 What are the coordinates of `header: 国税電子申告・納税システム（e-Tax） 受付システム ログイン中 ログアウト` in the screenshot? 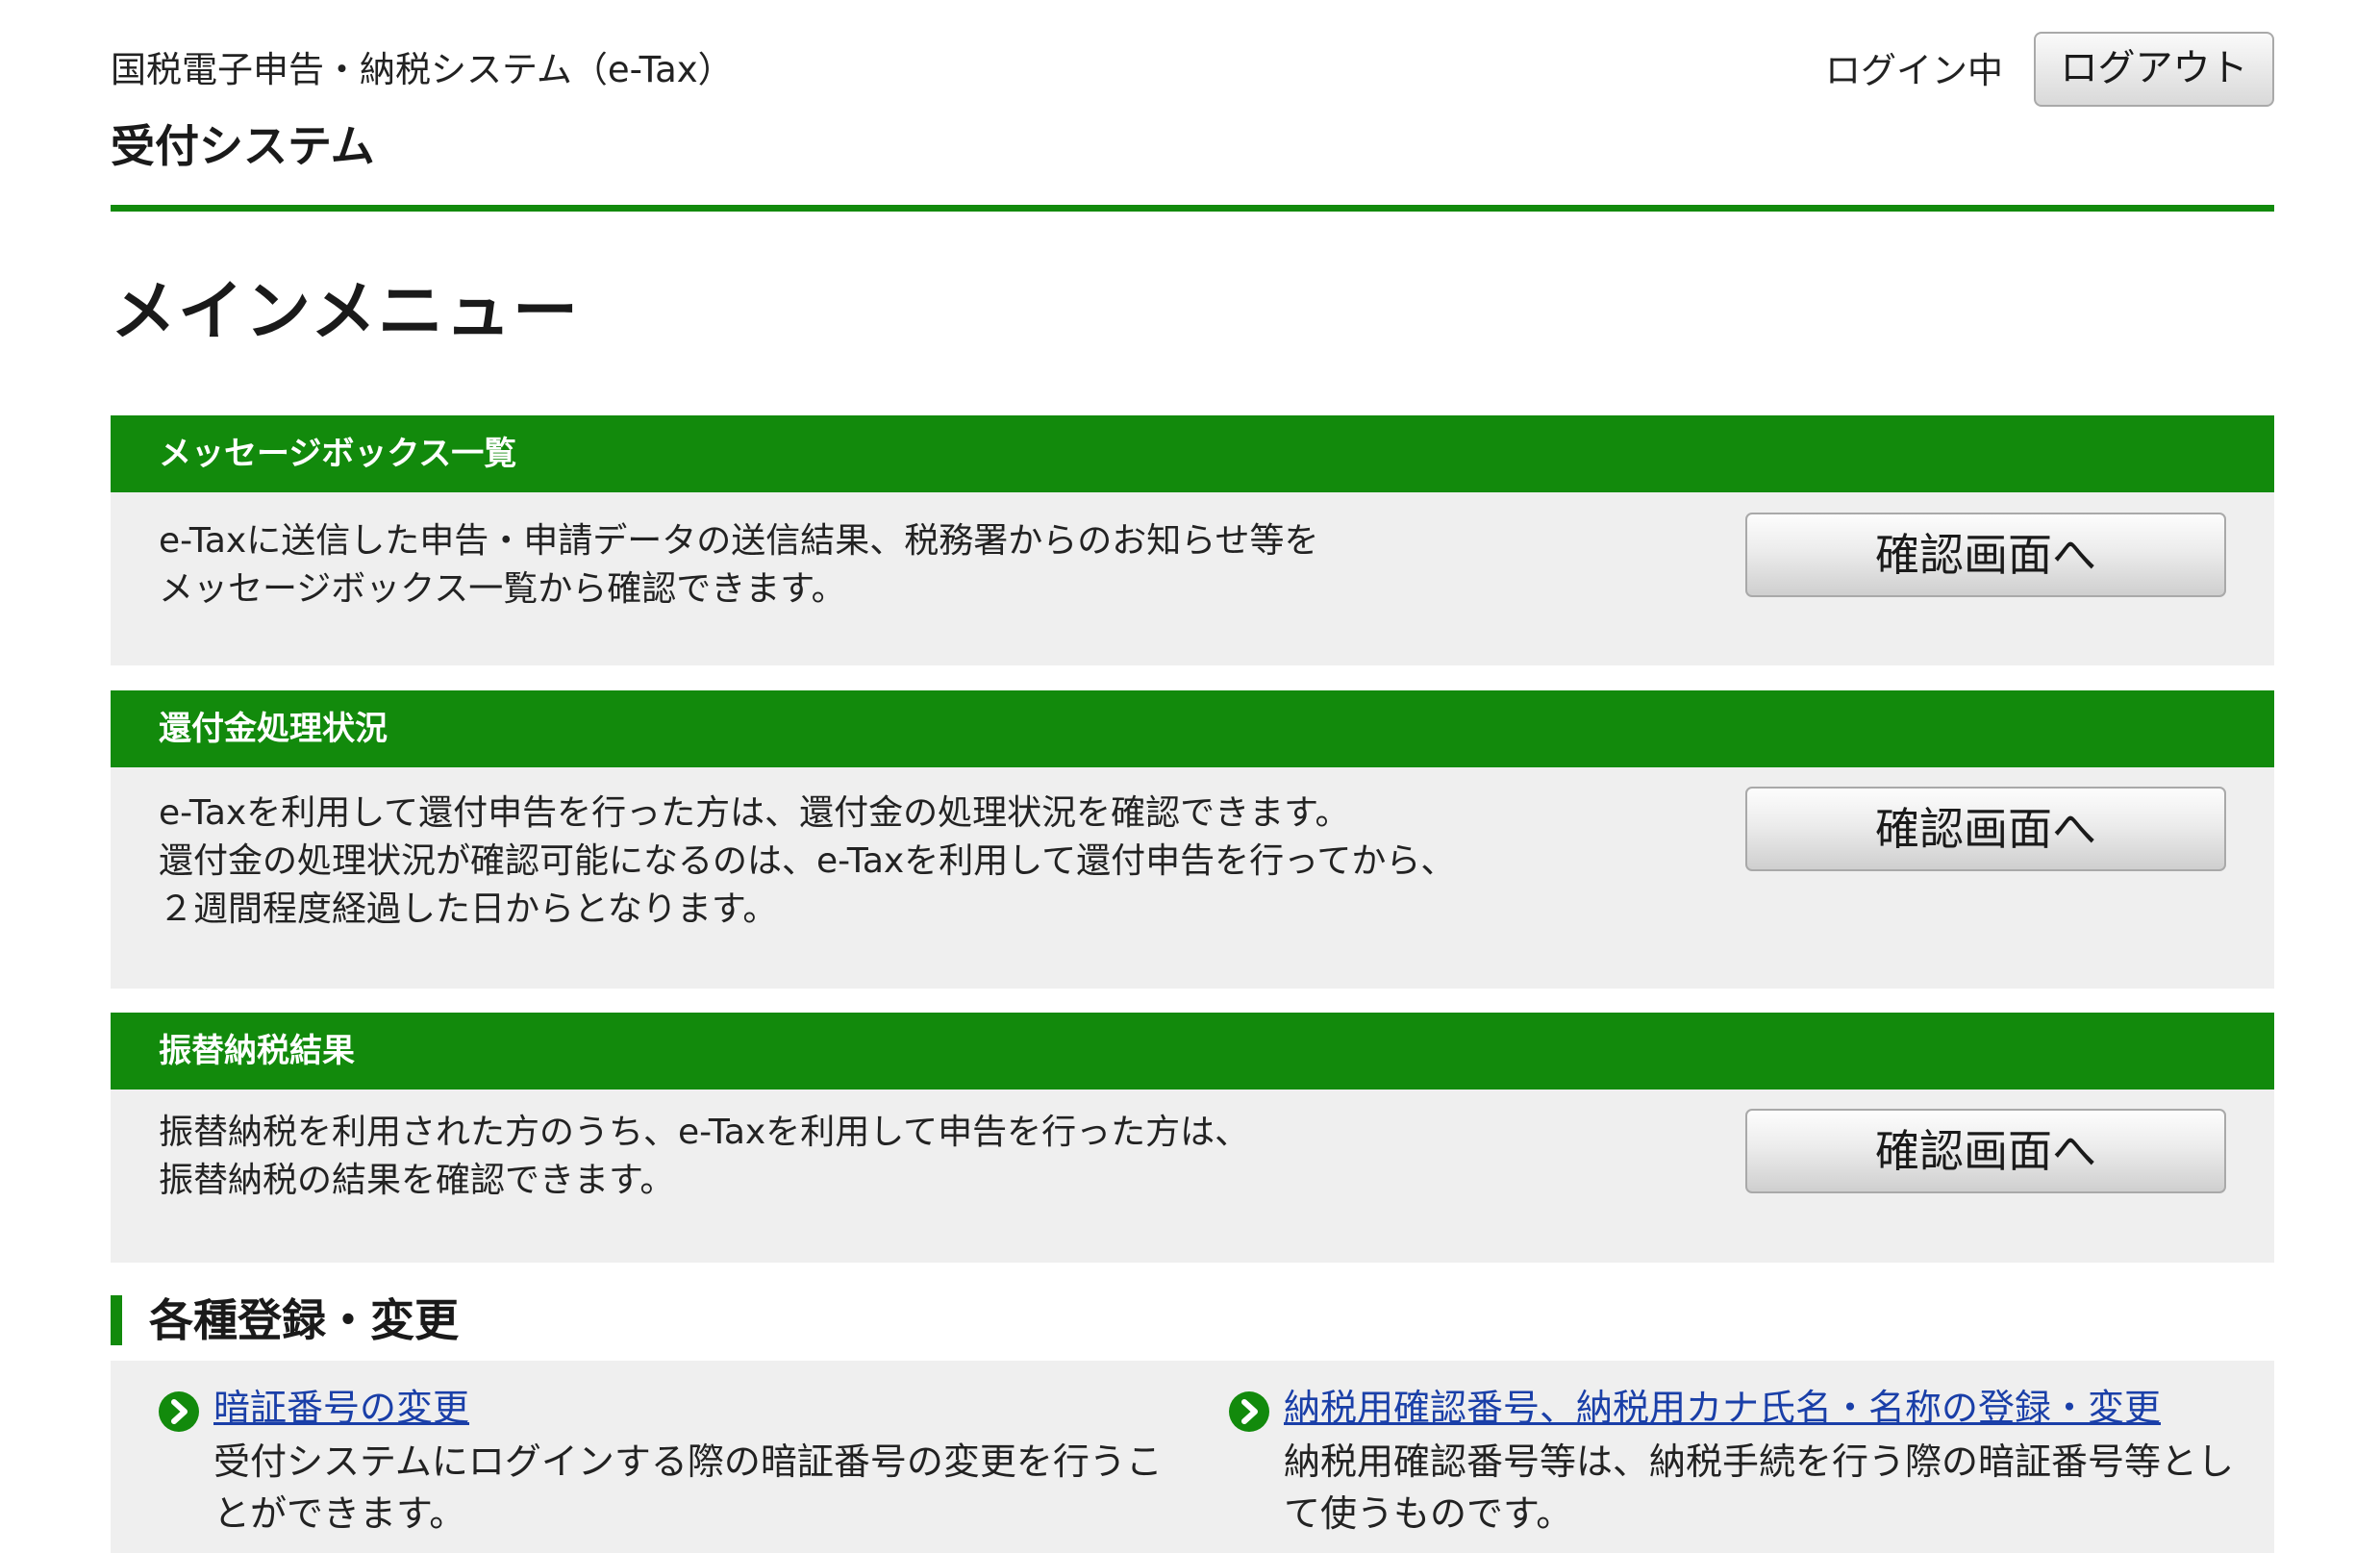 It's located at (1193, 106).